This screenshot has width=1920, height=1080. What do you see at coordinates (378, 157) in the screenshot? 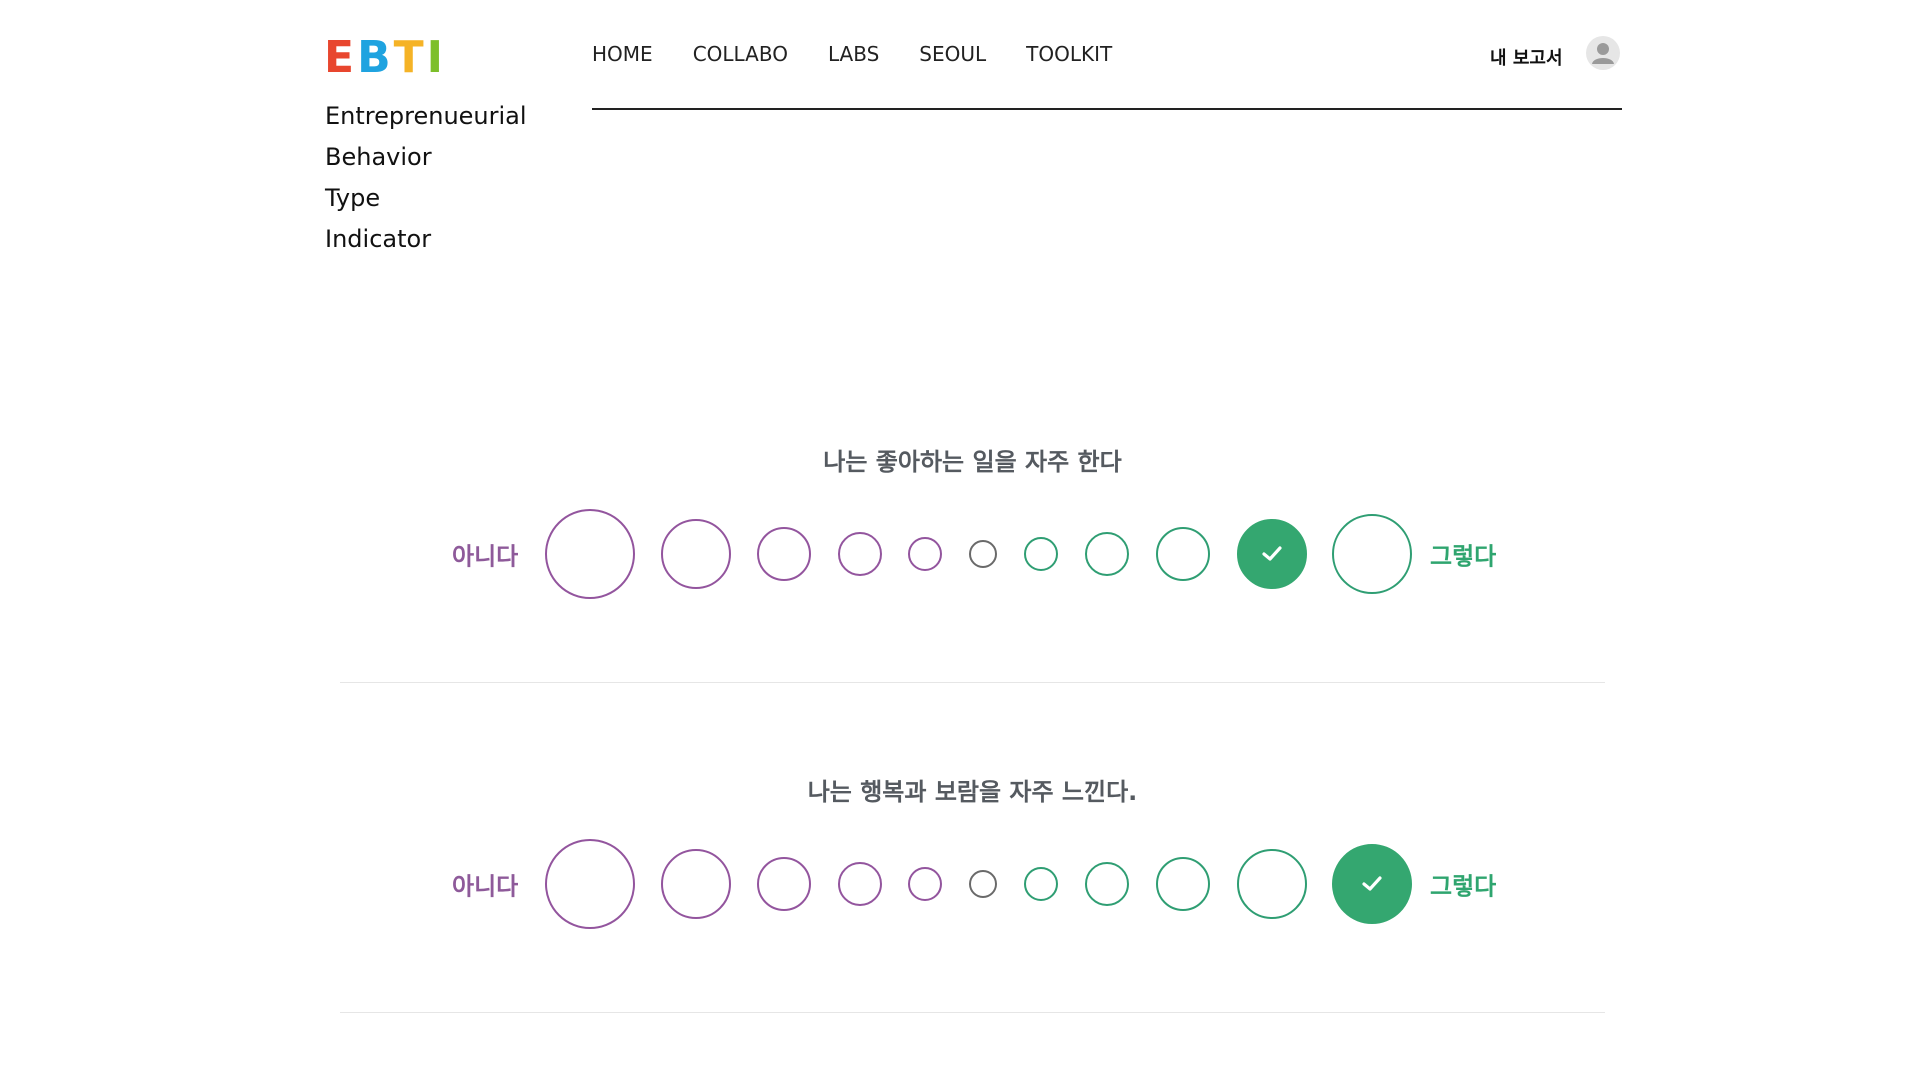
I see `tagline-line: Behavior` at bounding box center [378, 157].